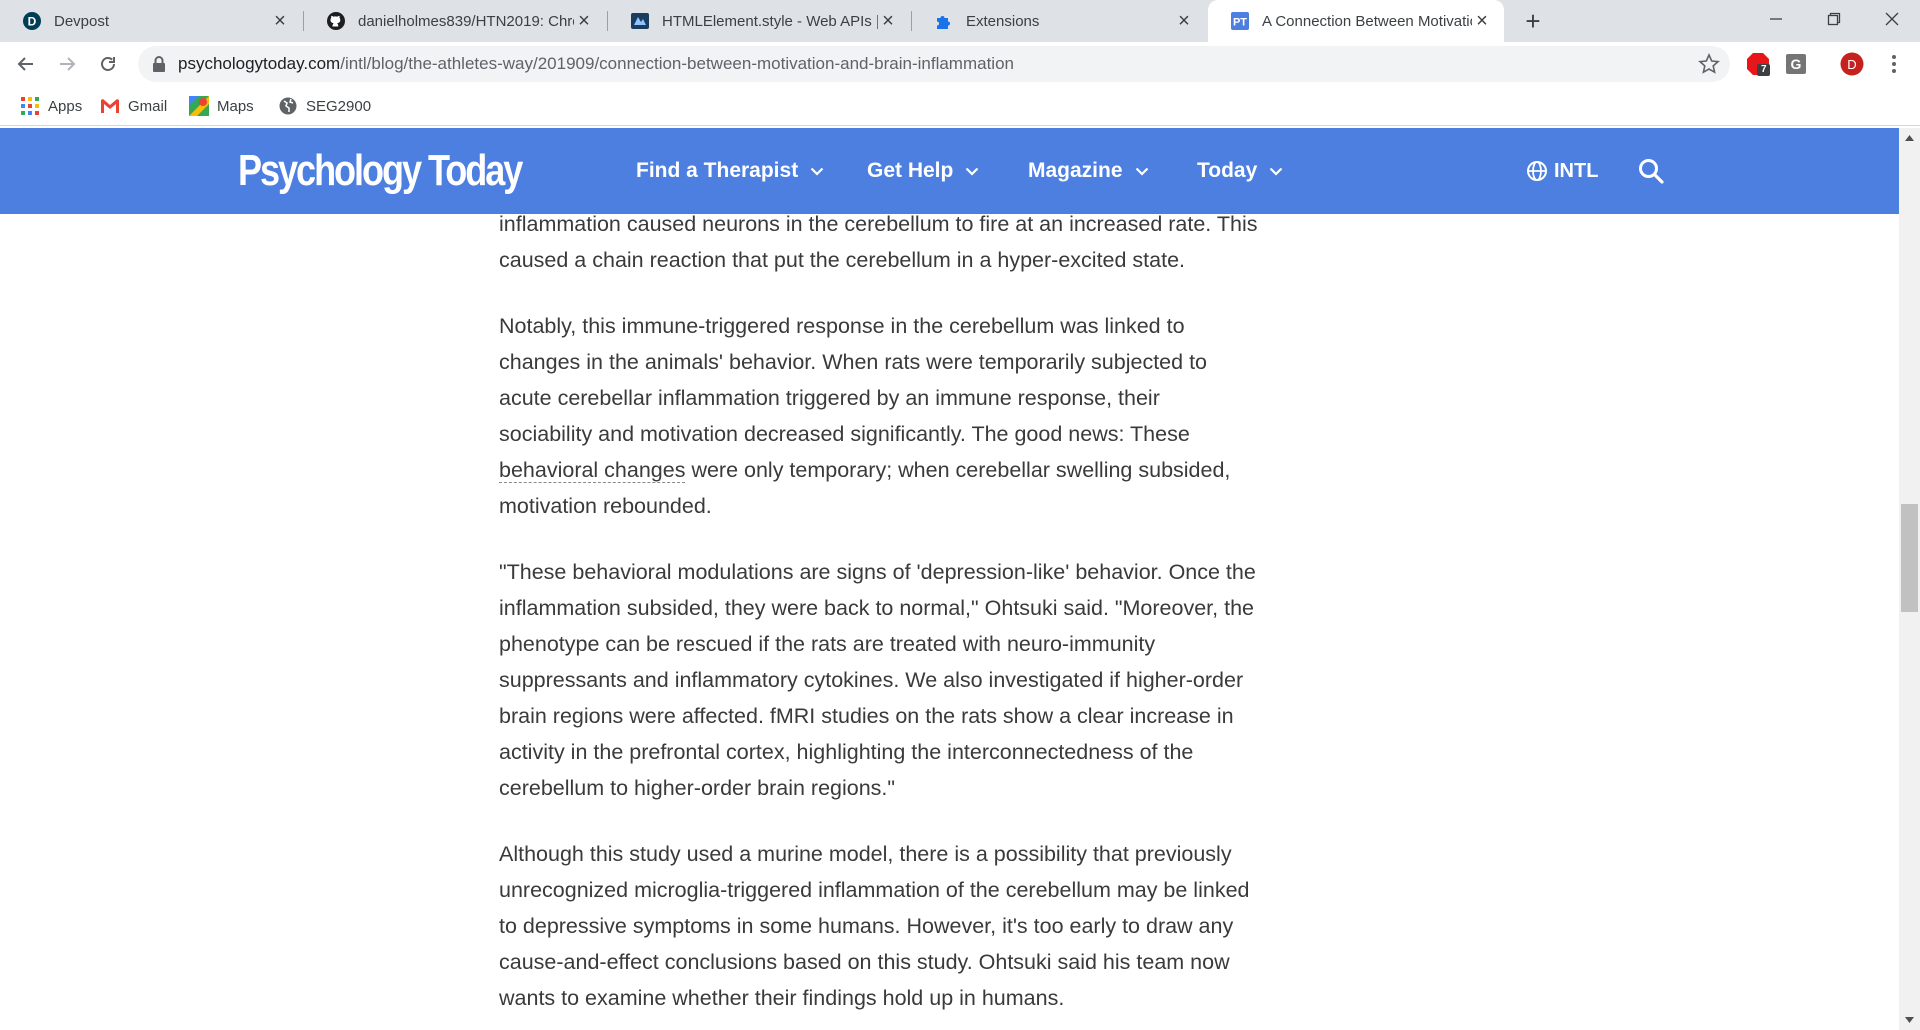 This screenshot has height=1030, width=1920. I want to click on tab-title: Extensions, so click(1003, 21).